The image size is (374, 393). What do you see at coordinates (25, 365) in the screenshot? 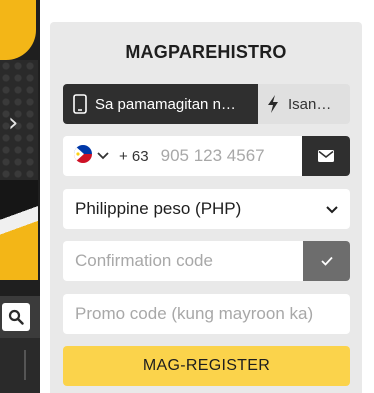
I see `divider` at bounding box center [25, 365].